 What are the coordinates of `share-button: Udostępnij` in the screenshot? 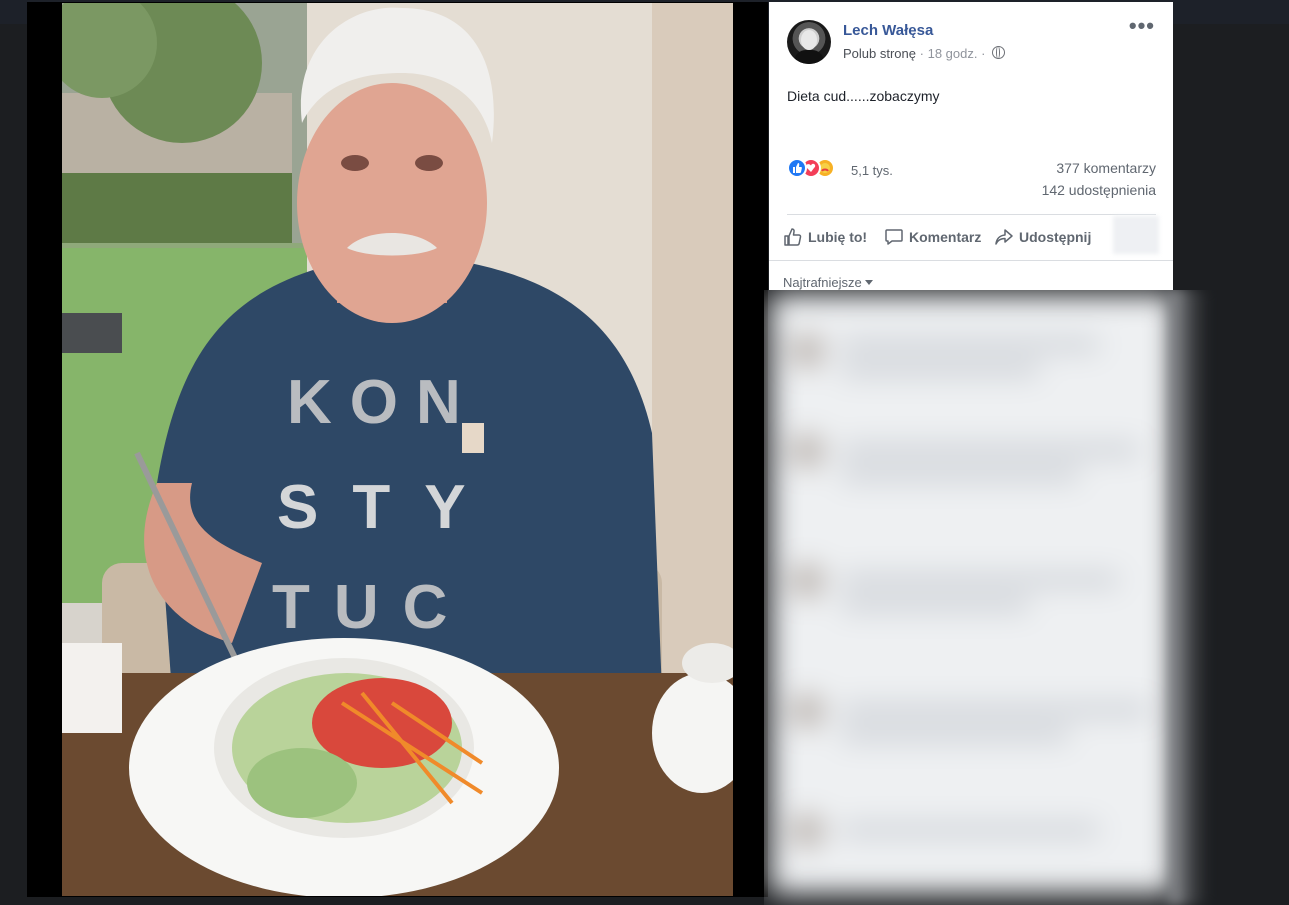 It's located at (1042, 237).